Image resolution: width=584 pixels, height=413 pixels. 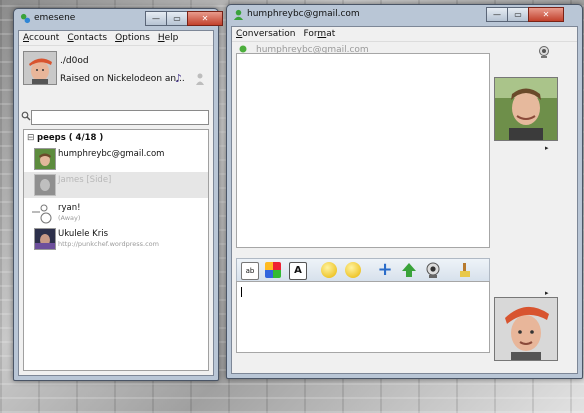 I want to click on status-user-icon, so click(x=200, y=79).